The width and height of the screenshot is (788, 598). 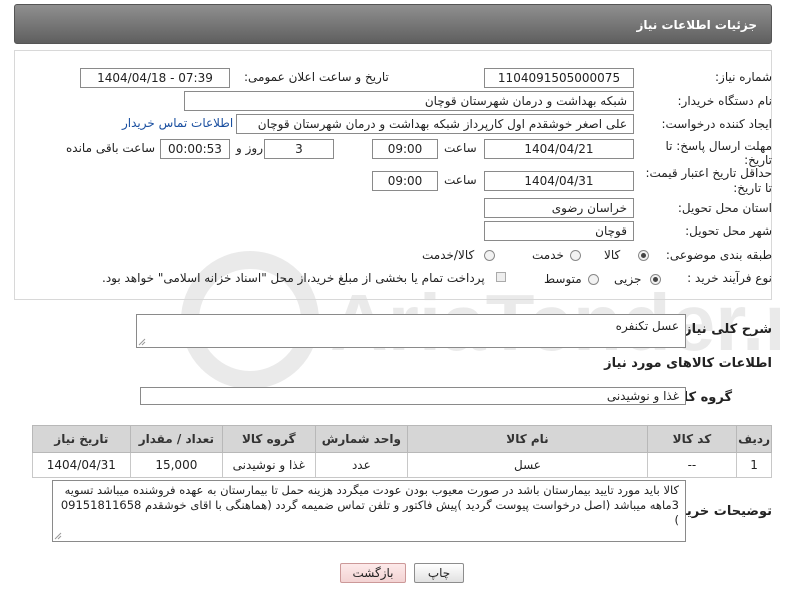 I want to click on buyer-org-label: نام دستگاه خریدار:, so click(x=725, y=101).